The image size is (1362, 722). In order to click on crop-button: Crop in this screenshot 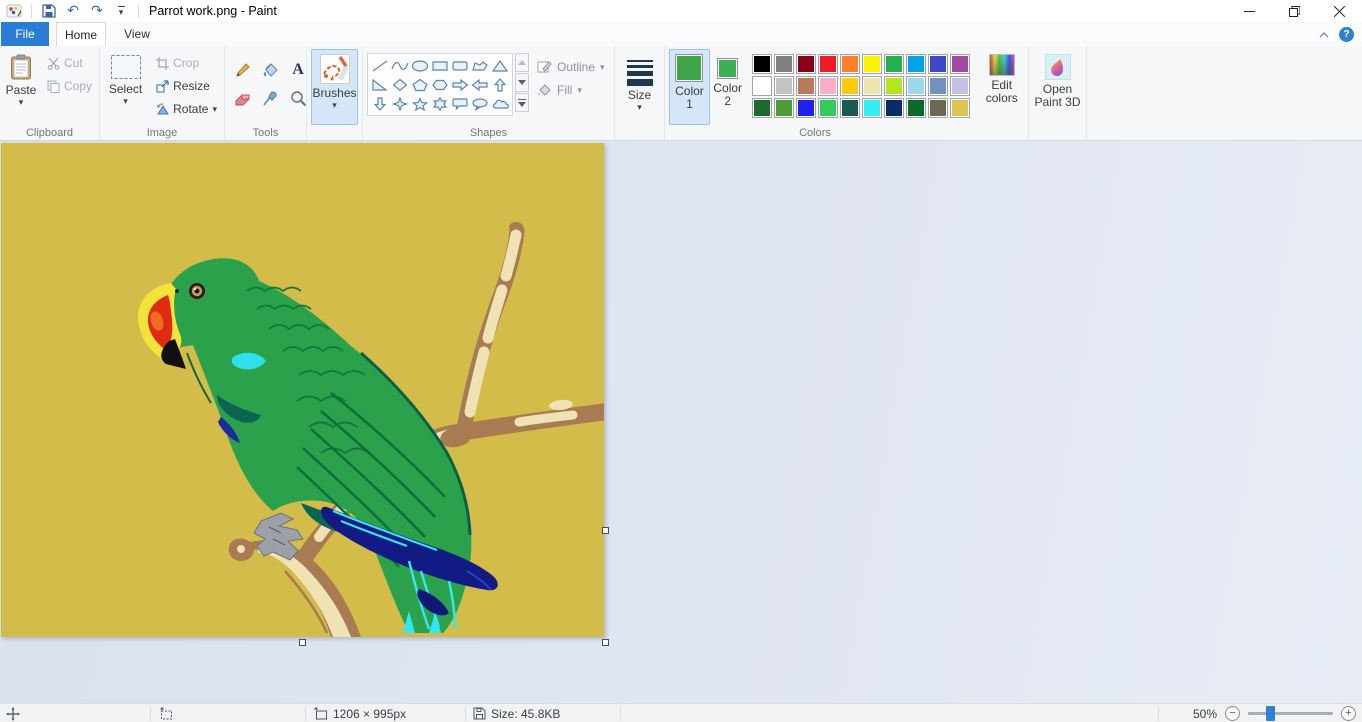, I will do `click(186, 63)`.